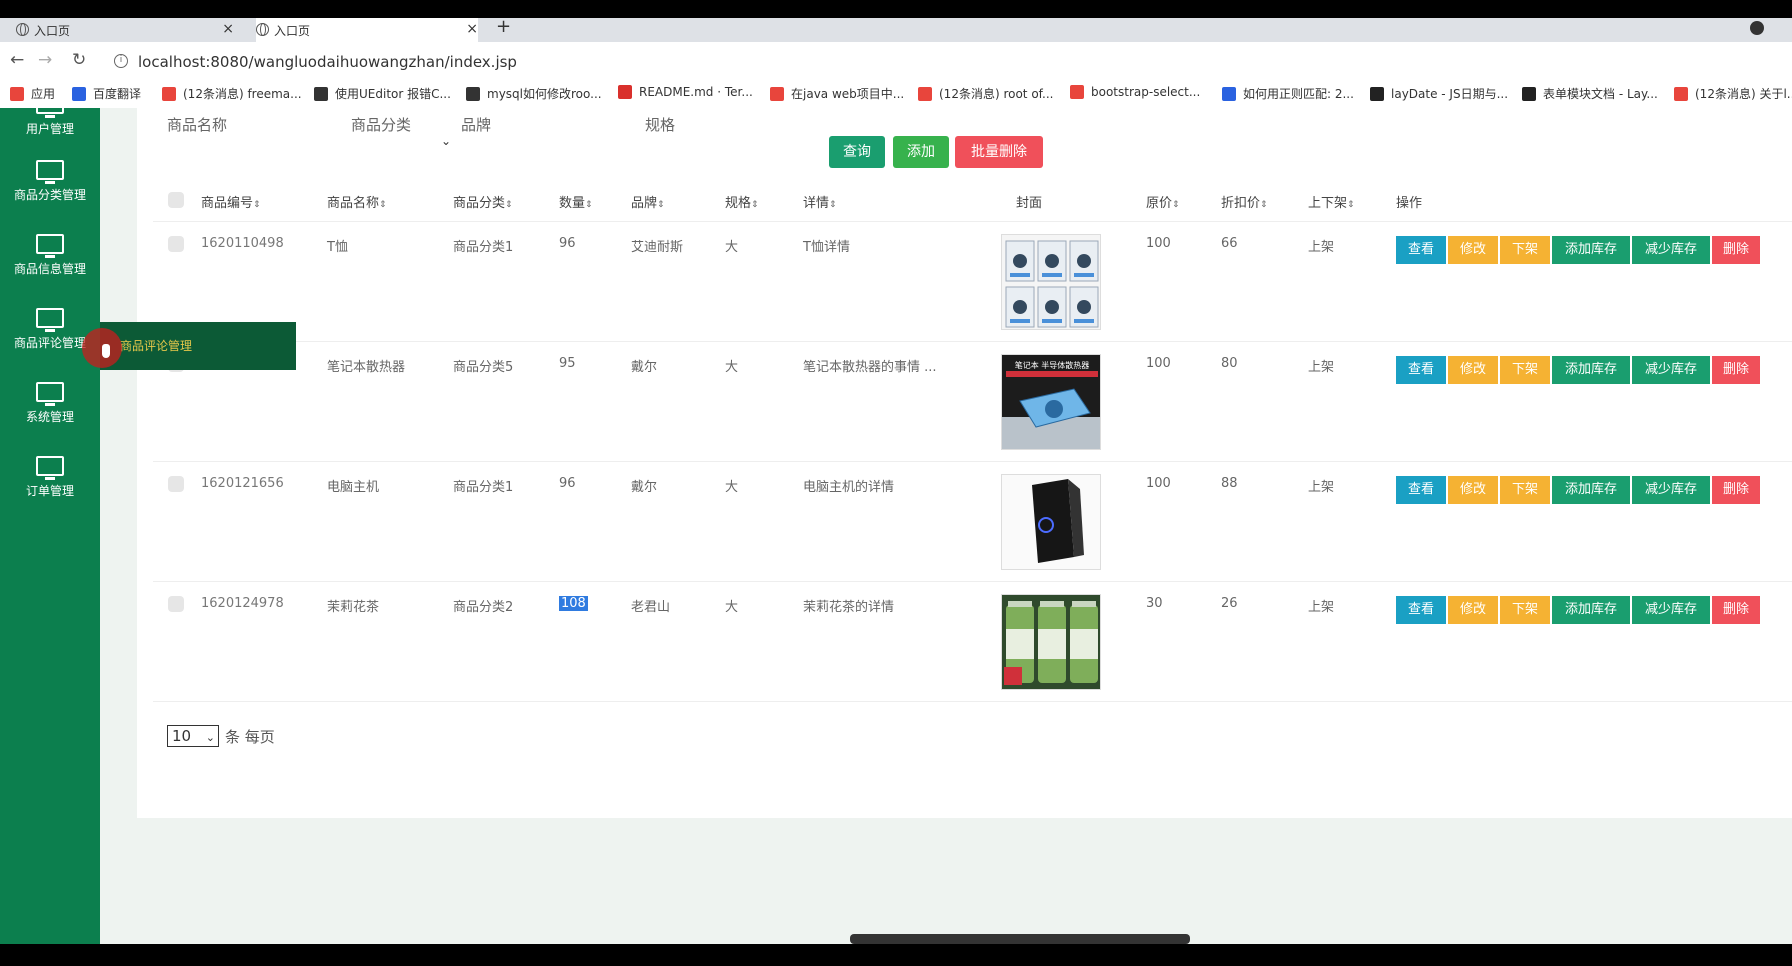  I want to click on query-button: 查询, so click(857, 152).